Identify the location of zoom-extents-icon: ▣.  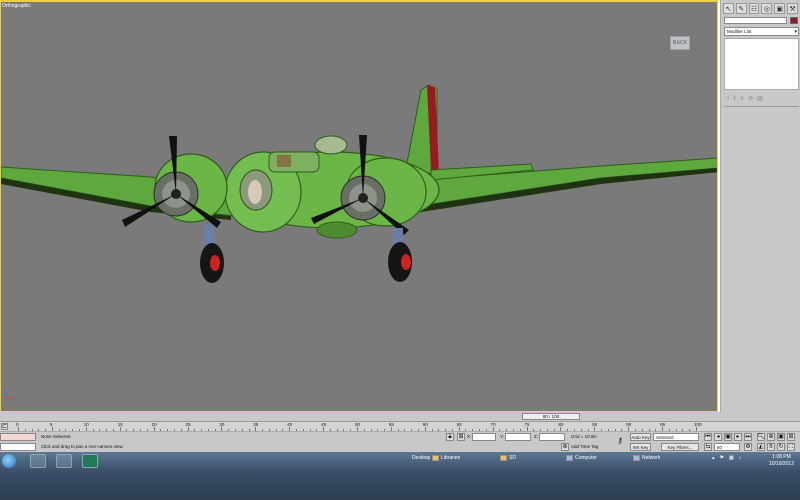
(781, 437).